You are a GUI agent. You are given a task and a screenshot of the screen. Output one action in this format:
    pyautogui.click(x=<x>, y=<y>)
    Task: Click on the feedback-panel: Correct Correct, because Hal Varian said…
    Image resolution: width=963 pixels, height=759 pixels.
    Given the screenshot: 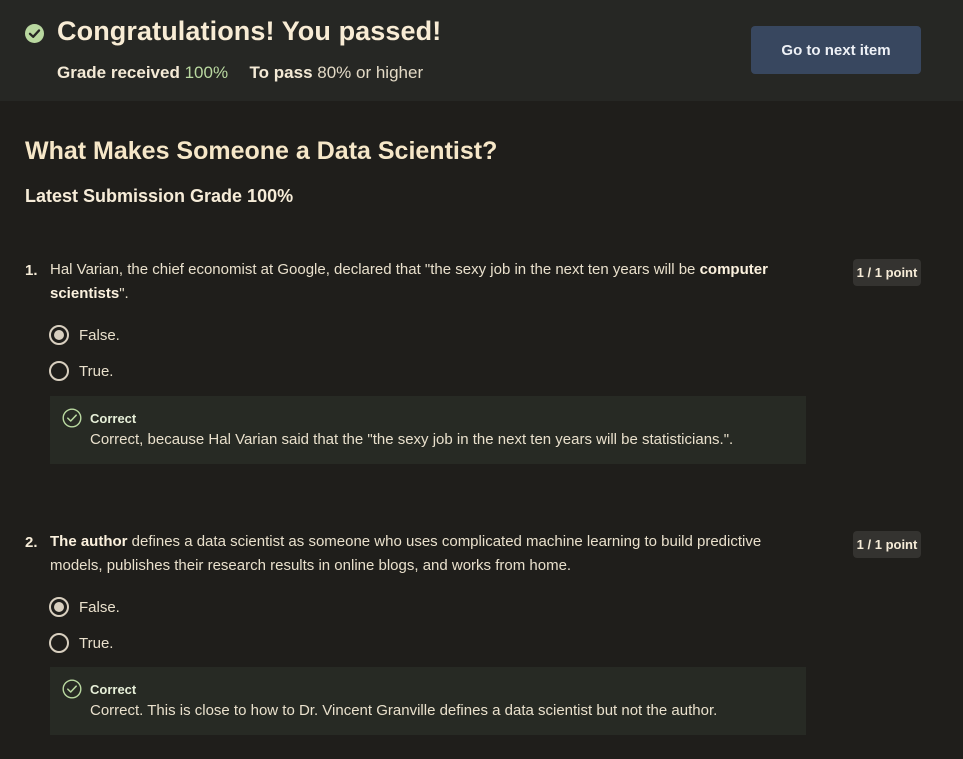 What is the action you would take?
    pyautogui.click(x=428, y=430)
    